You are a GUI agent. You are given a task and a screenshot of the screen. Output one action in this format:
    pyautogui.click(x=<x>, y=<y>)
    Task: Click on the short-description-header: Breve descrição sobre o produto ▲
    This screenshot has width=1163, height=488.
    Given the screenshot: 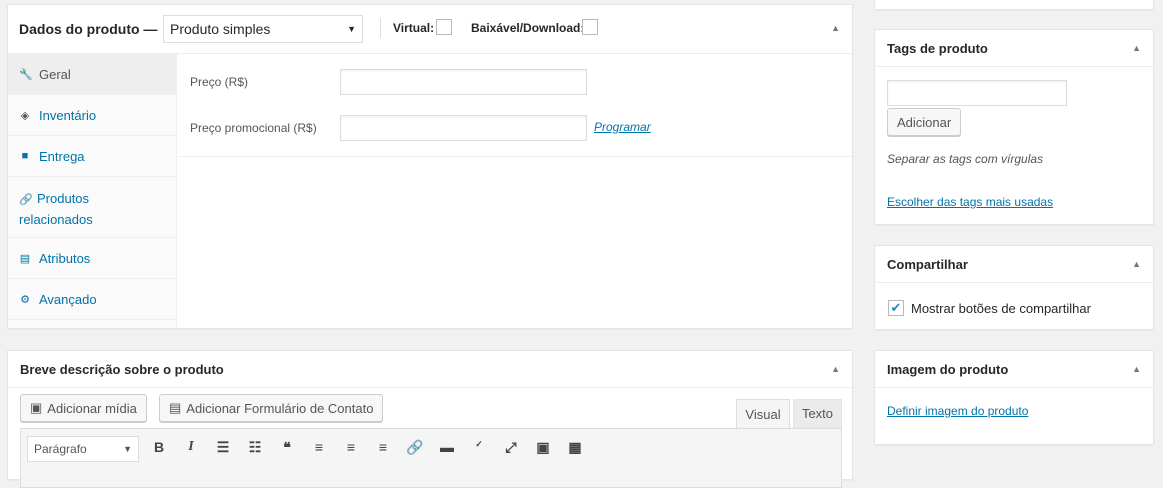 What is the action you would take?
    pyautogui.click(x=430, y=369)
    